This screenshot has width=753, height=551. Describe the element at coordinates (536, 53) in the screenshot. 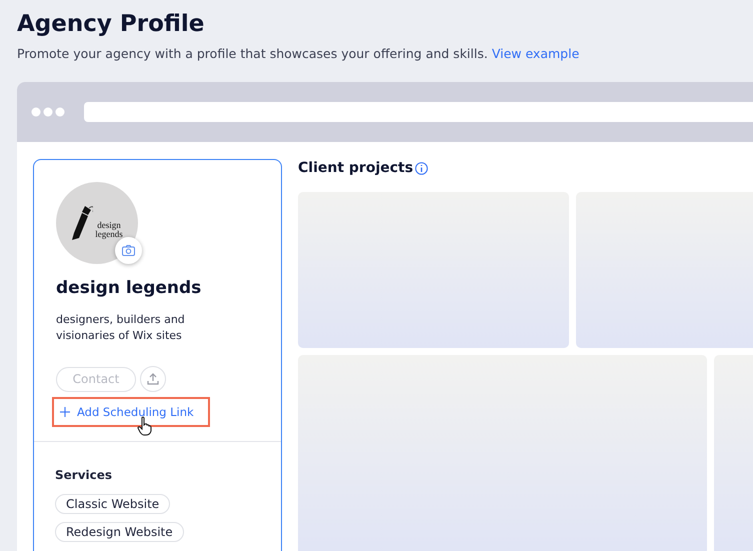

I see `view-example-link: View example` at that location.